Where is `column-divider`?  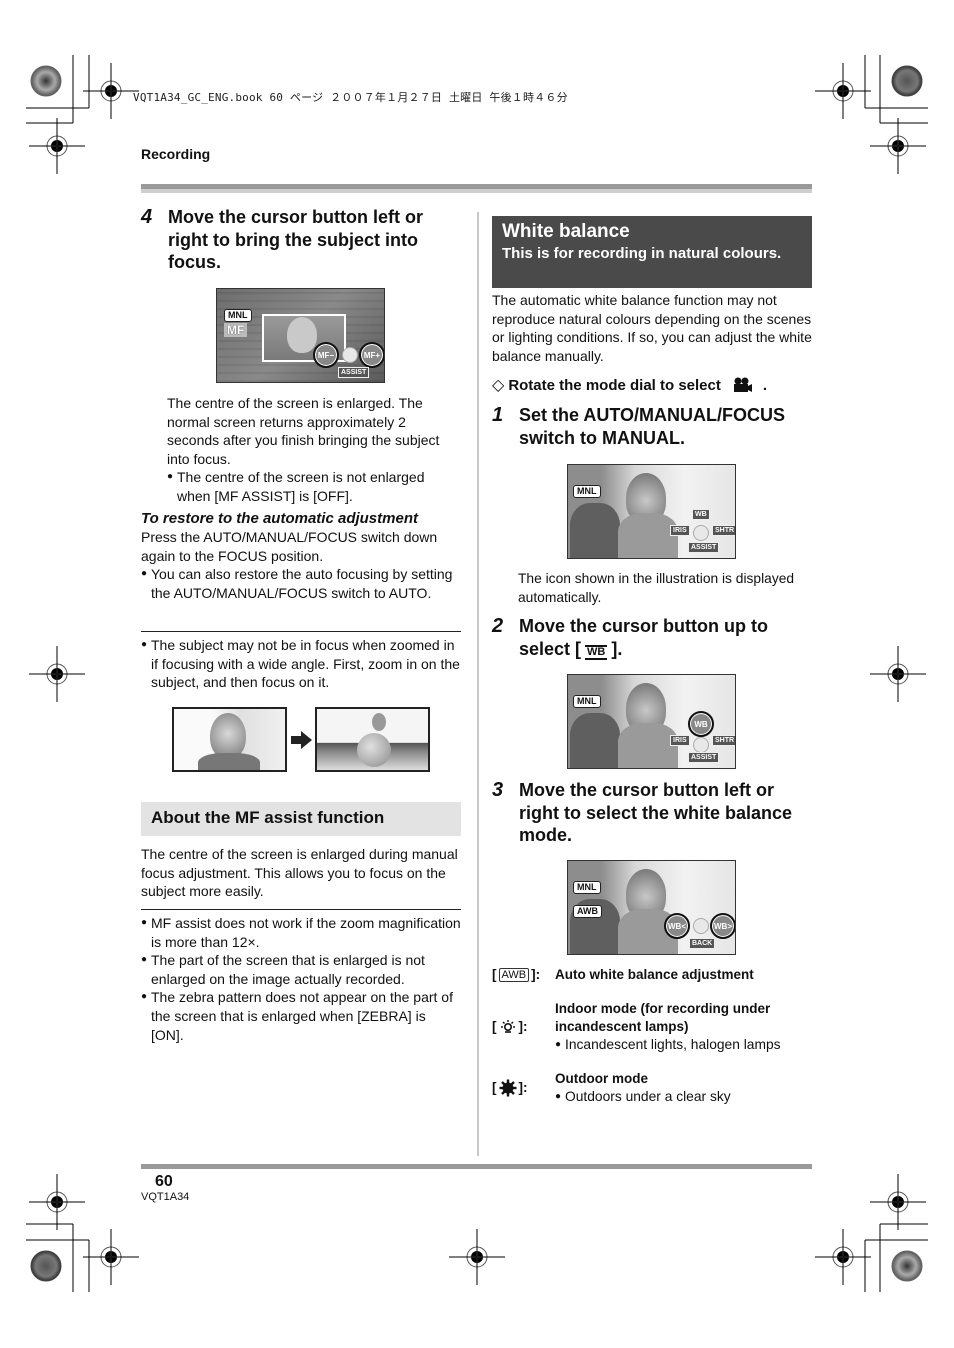
column-divider is located at coordinates (478, 684).